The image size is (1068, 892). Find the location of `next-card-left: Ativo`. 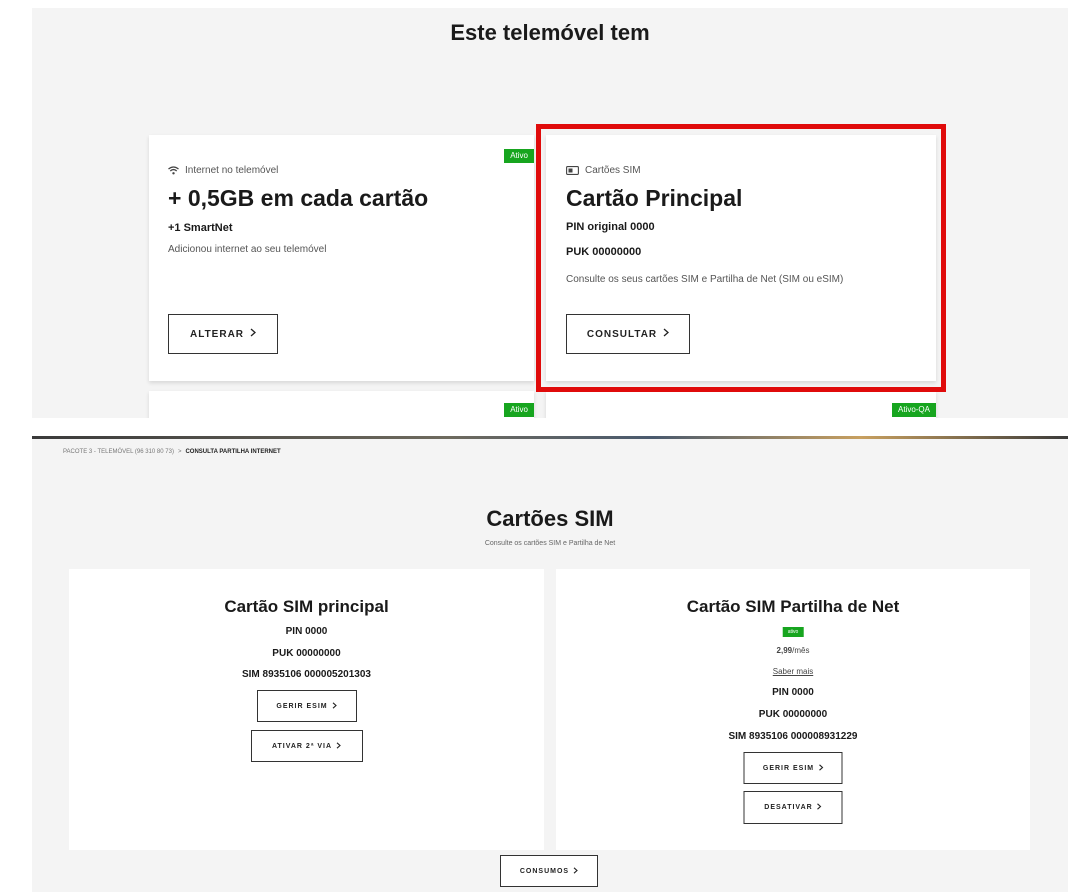

next-card-left: Ativo is located at coordinates (341, 404).